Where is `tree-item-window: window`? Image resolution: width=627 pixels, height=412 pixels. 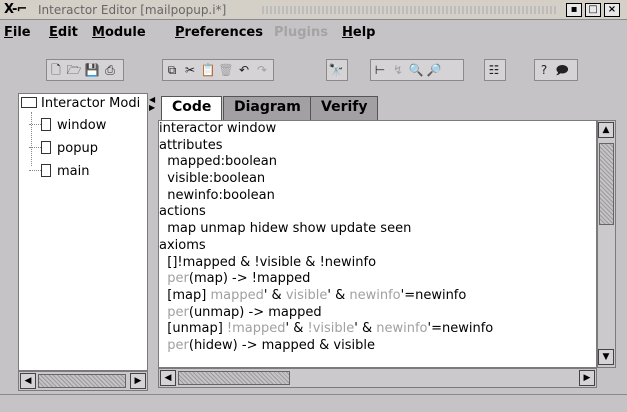
tree-item-window: window is located at coordinates (67, 125).